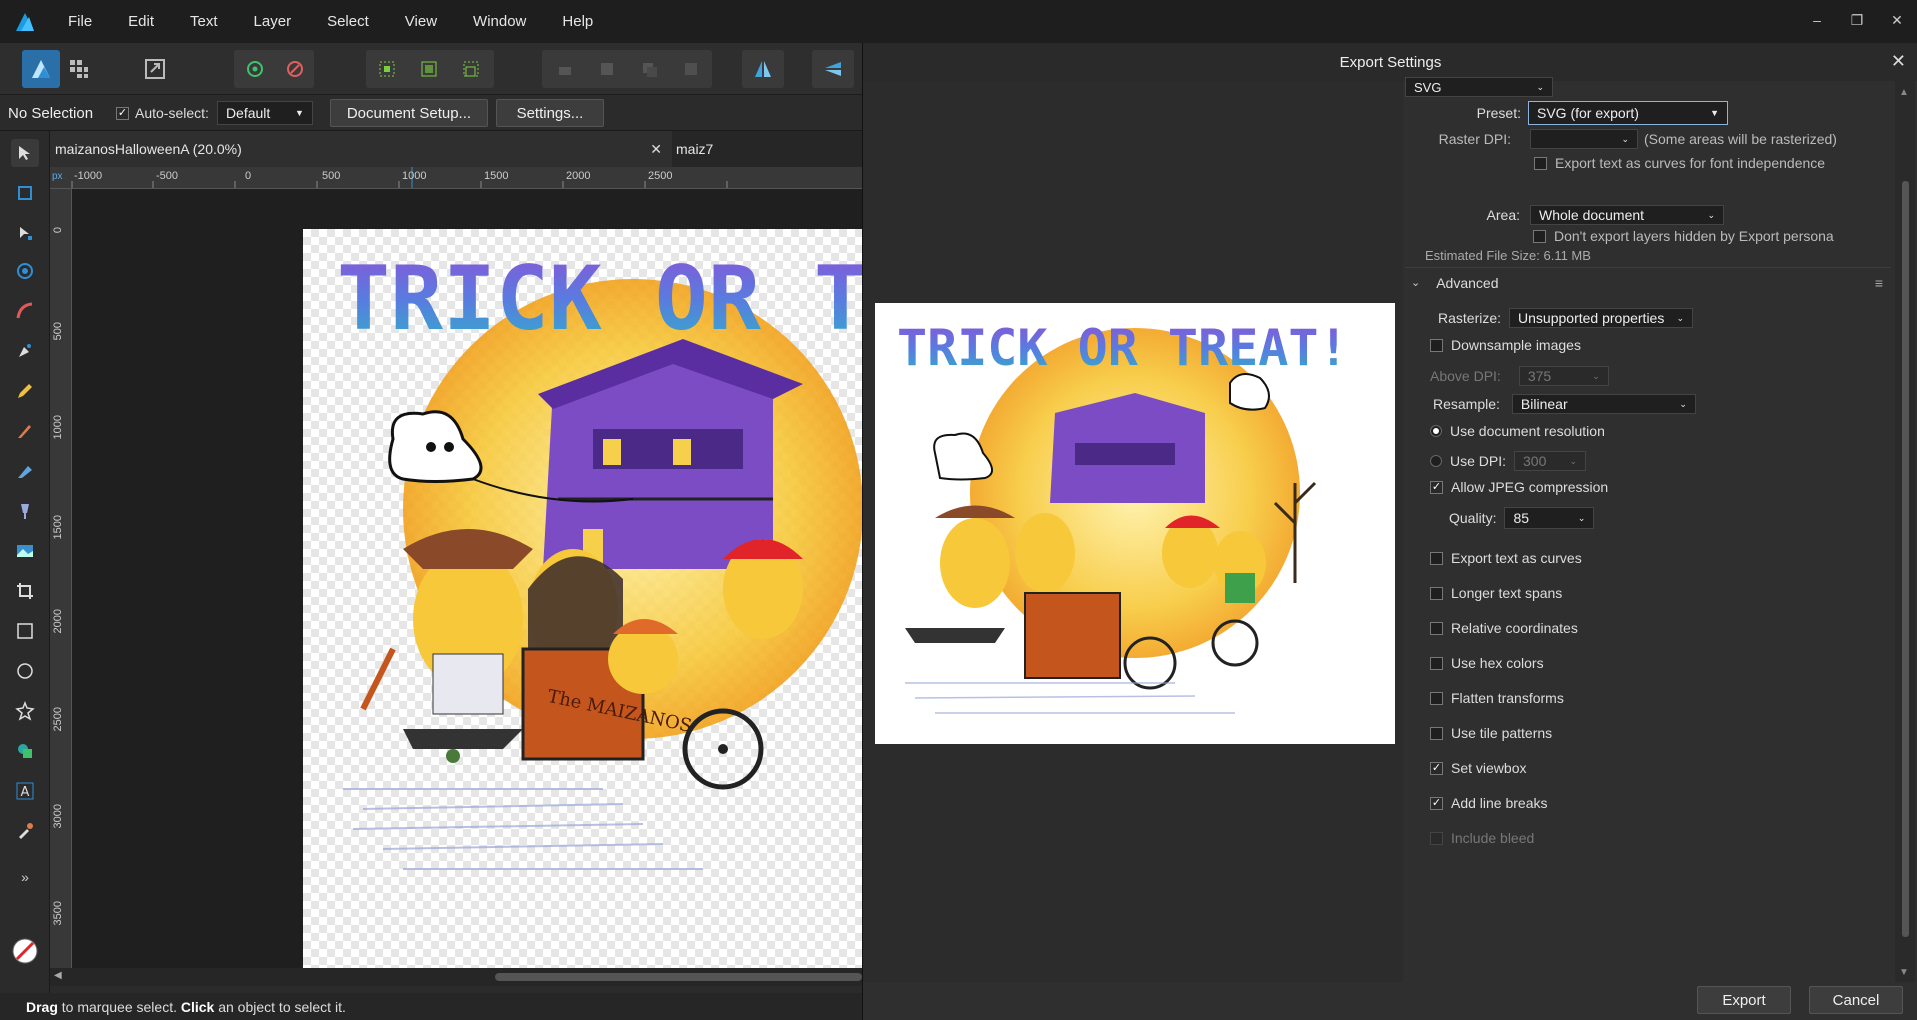 The image size is (1917, 1020). I want to click on pen-tool-icon, so click(25, 351).